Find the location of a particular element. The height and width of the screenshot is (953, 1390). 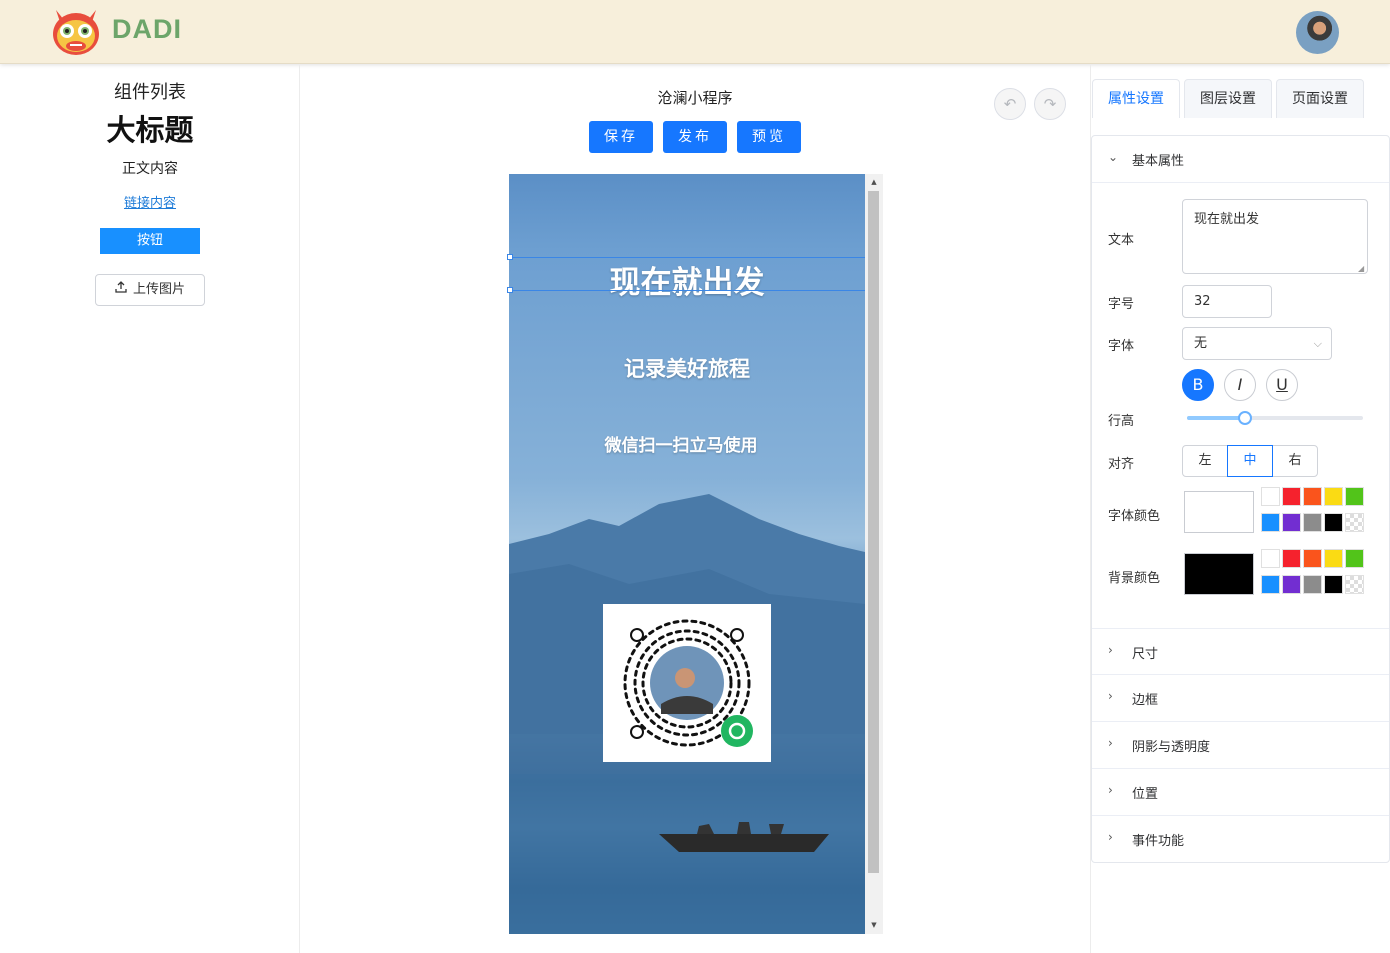

font-color-label: 字体颜色 is located at coordinates (1134, 516).